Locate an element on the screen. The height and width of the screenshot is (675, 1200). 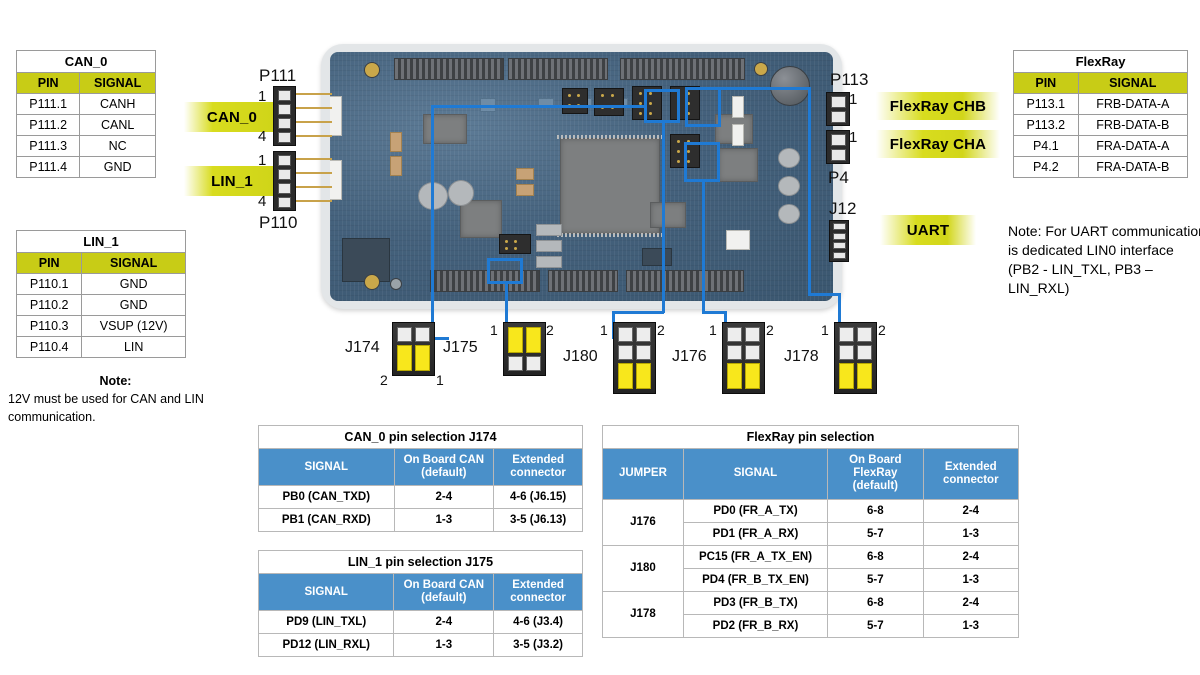
mounting-hole is located at coordinates (761, 69).